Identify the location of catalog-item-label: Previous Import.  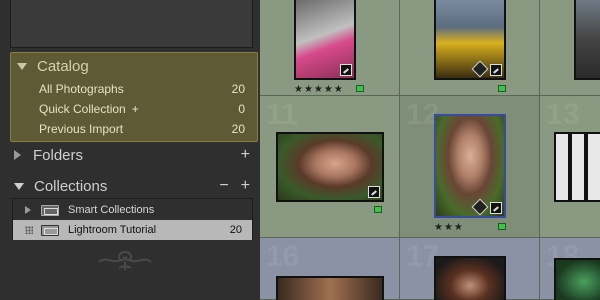
(81, 129).